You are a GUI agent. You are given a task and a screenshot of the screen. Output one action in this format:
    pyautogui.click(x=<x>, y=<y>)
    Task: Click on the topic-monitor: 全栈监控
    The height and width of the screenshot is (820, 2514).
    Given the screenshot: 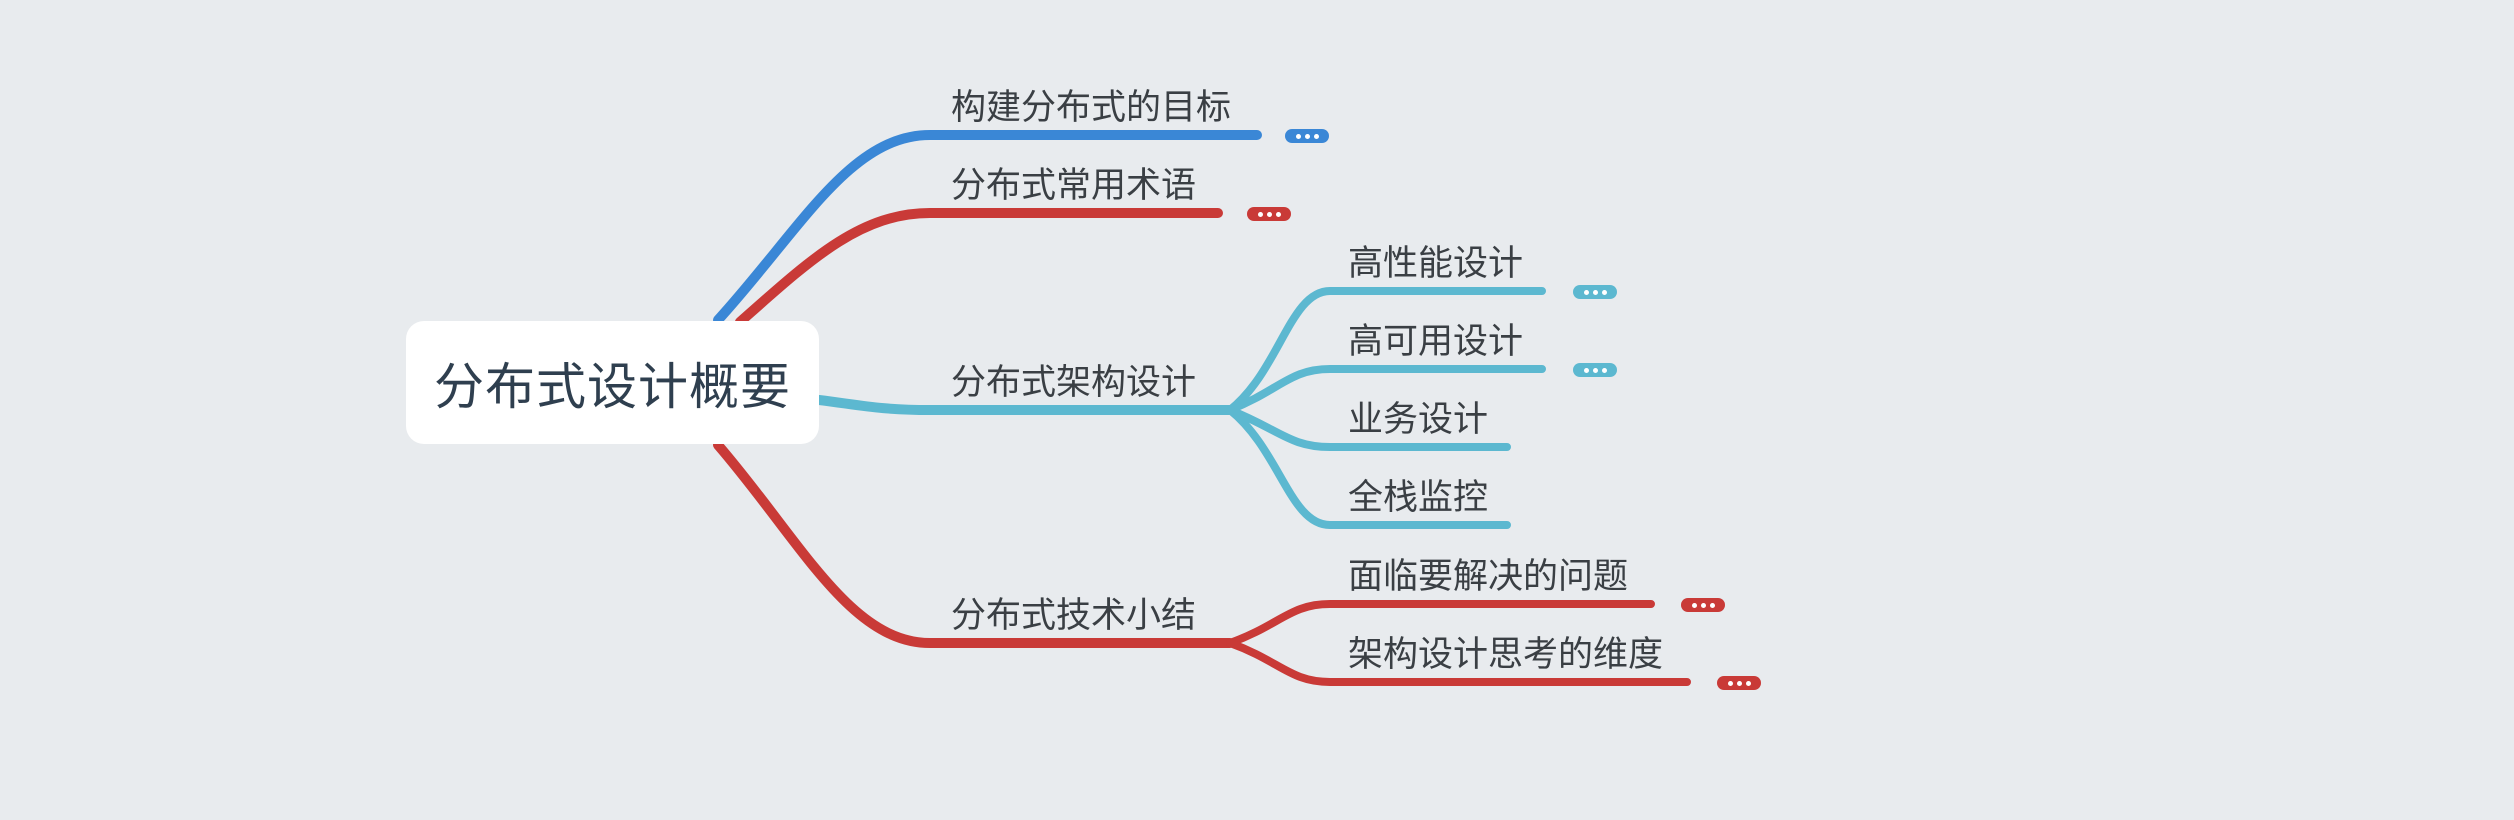 What is the action you would take?
    pyautogui.click(x=1418, y=498)
    